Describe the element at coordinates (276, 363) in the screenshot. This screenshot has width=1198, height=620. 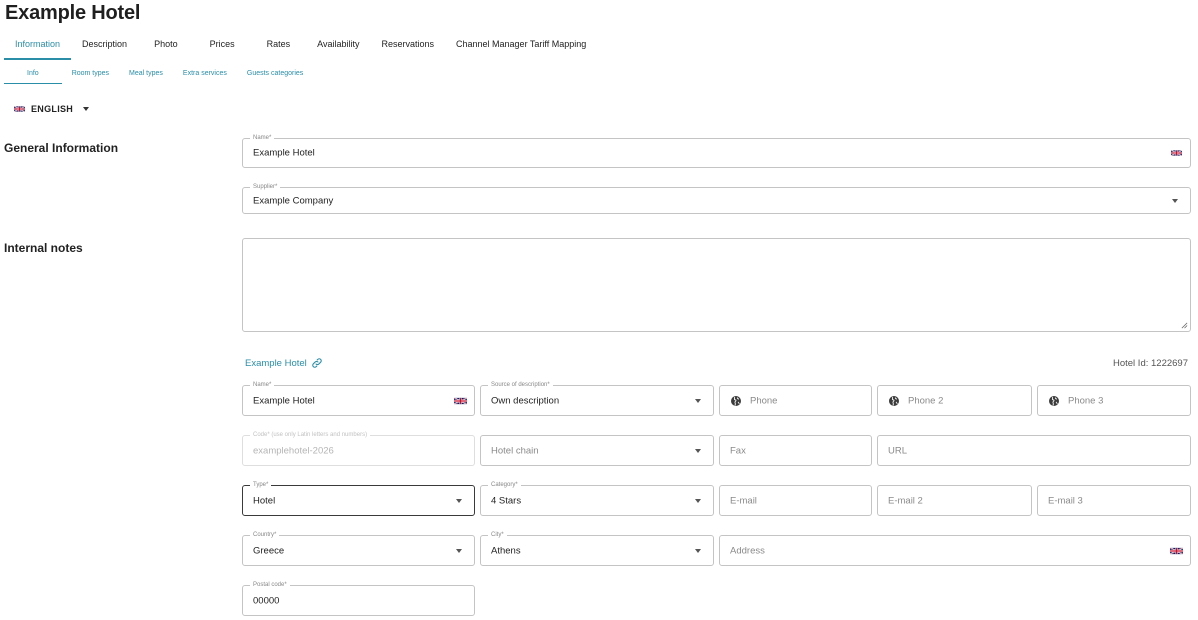
I see `hotel-link-label: Example Hotel` at that location.